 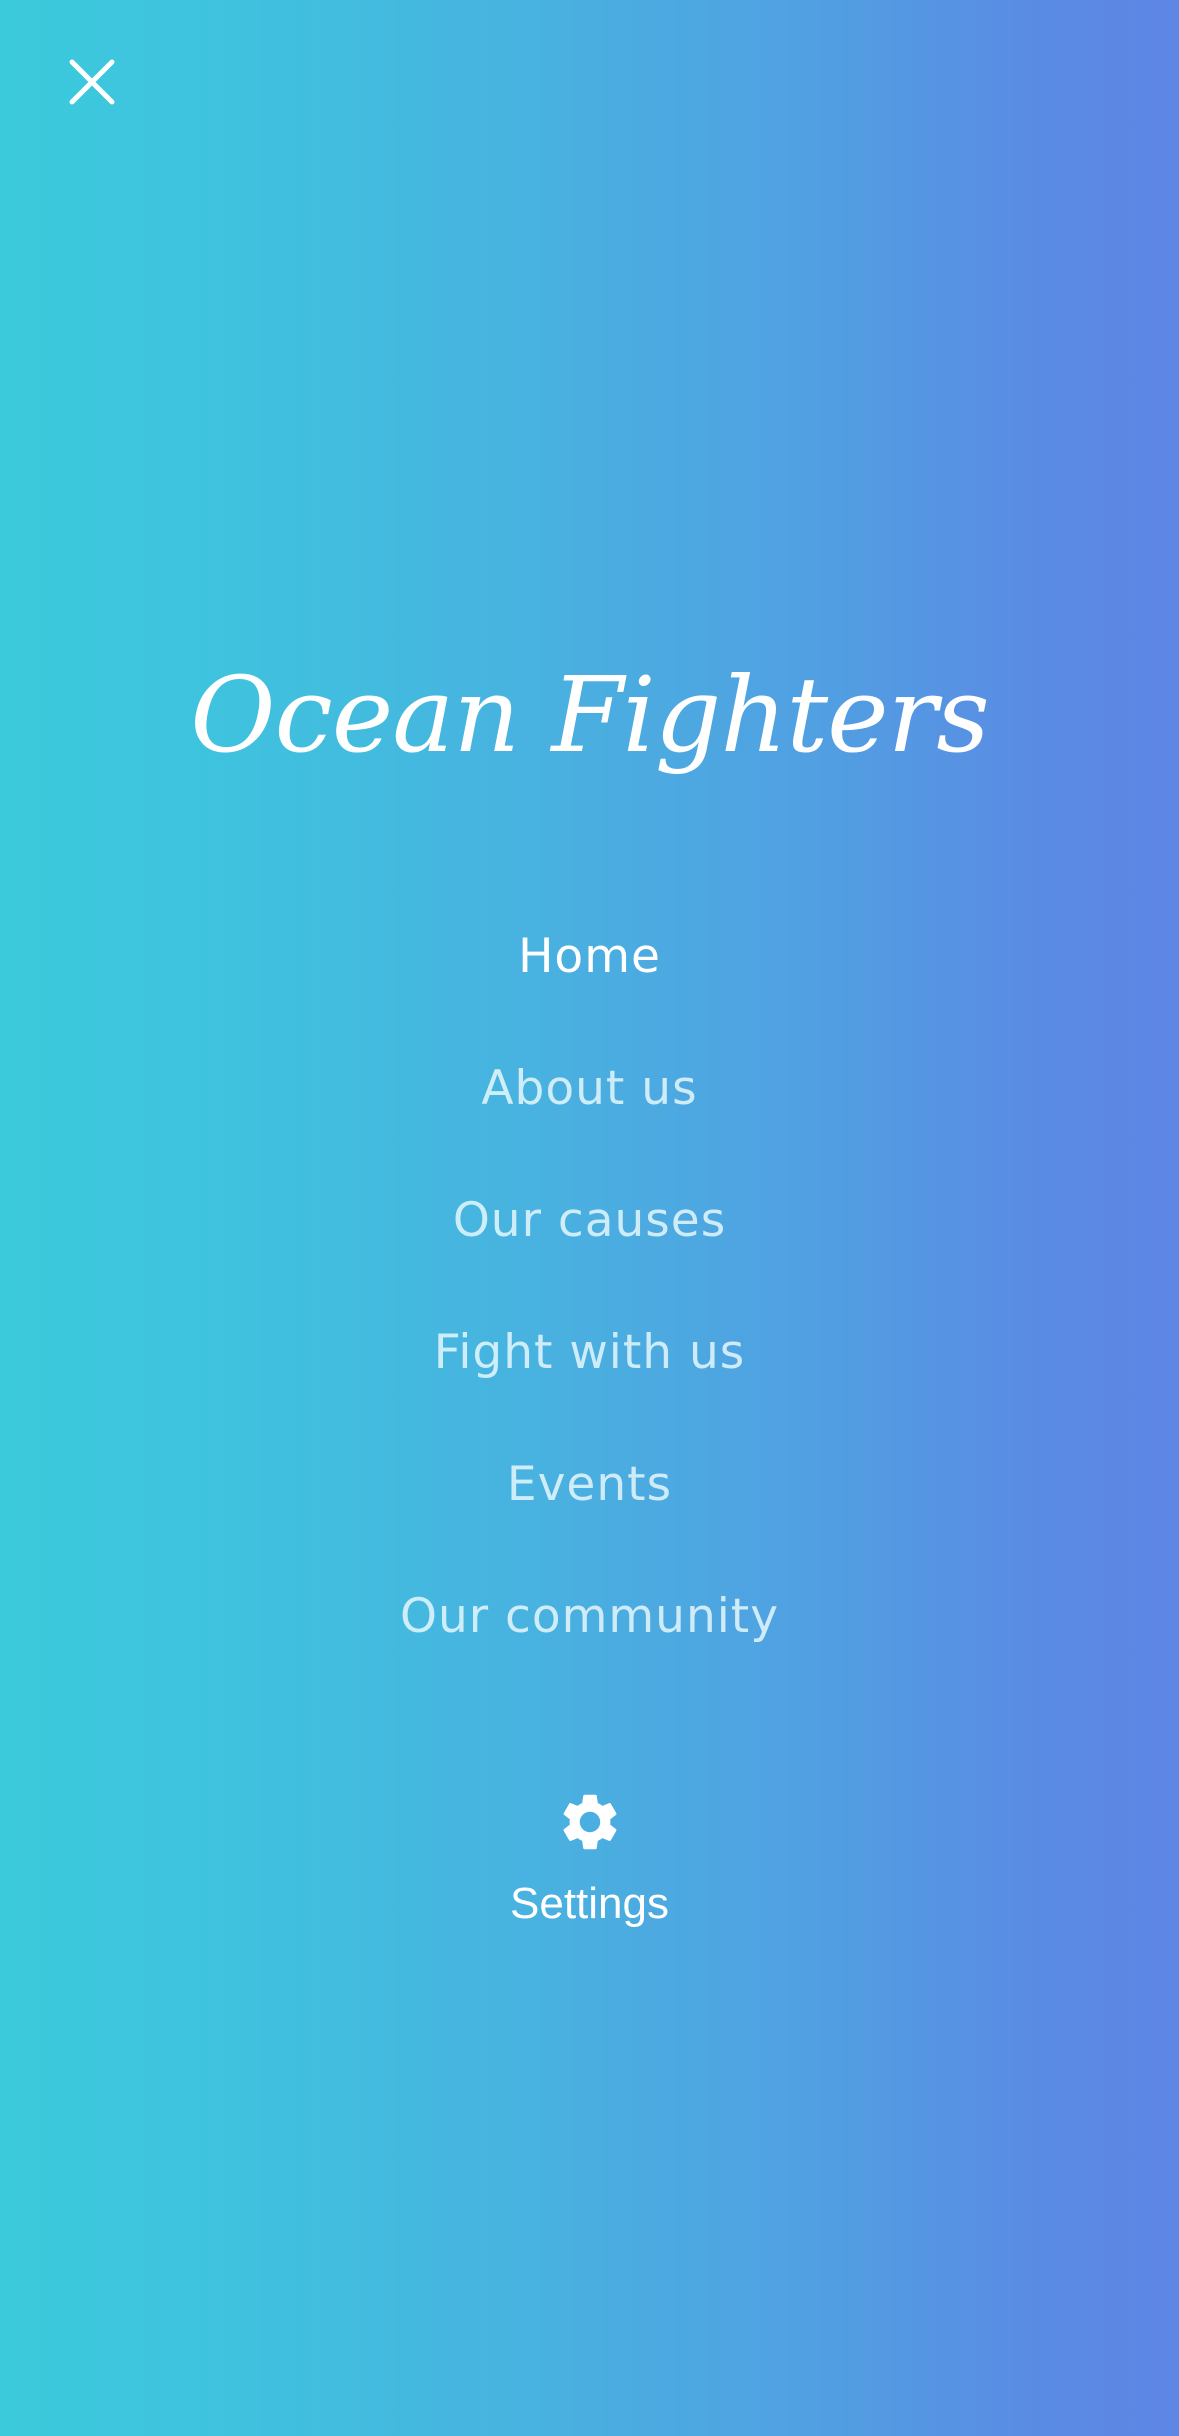 What do you see at coordinates (589, 956) in the screenshot?
I see `nav-item-home: Home` at bounding box center [589, 956].